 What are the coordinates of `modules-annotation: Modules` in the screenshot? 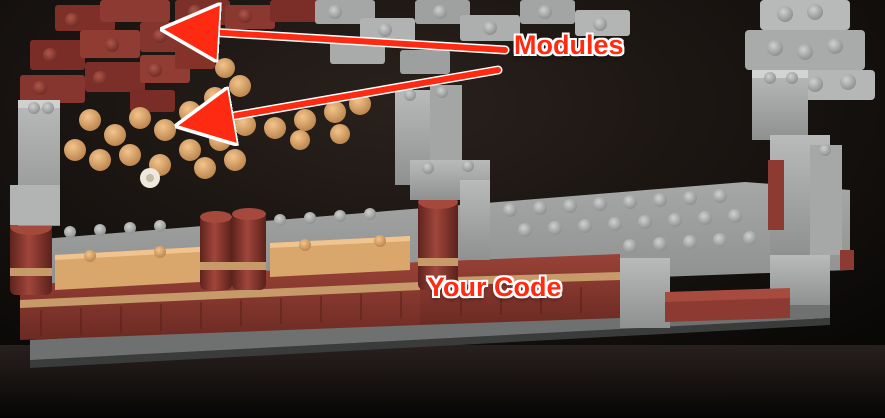 It's located at (569, 45).